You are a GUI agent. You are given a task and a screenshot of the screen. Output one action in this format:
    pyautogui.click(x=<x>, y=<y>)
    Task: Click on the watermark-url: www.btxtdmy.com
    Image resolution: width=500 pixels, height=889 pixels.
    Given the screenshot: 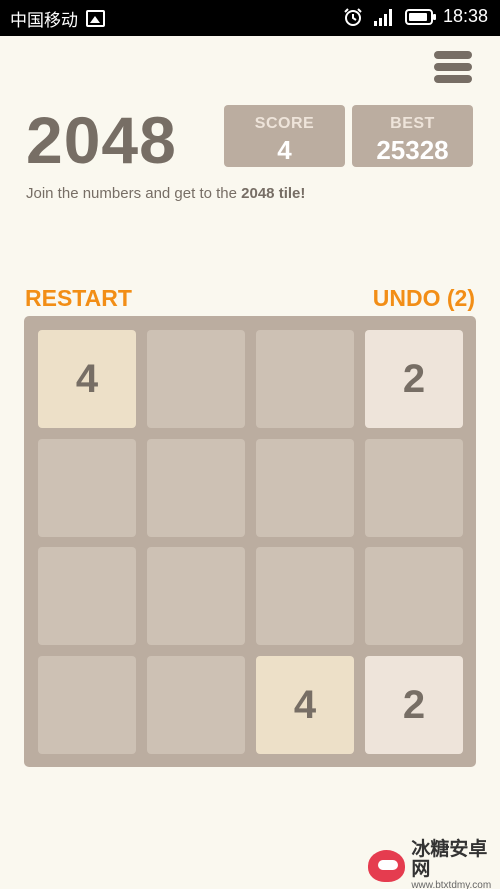 What is the action you would take?
    pyautogui.click(x=451, y=884)
    